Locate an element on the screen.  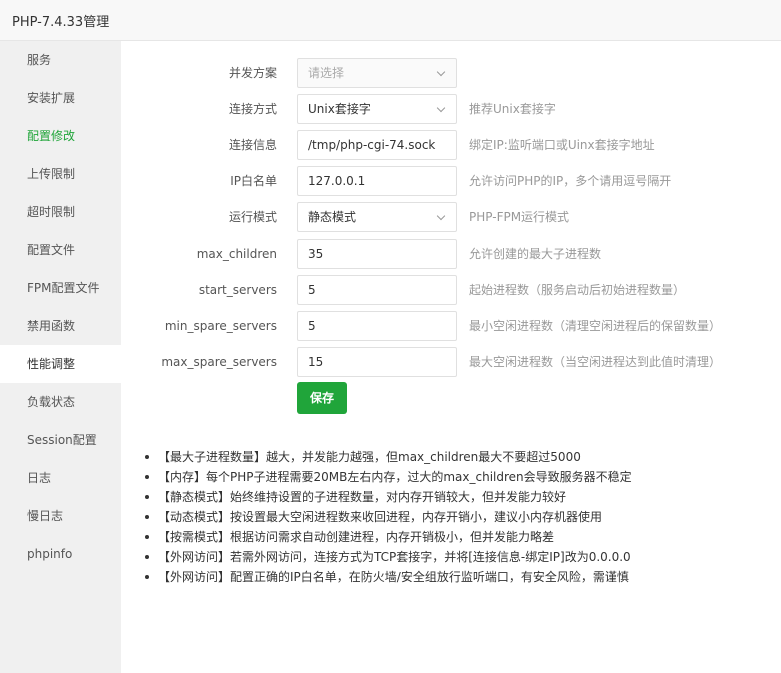
min-spare-servers-hint: 最小空闲进程数（清理空闲进程后的保留数量） is located at coordinates (595, 326).